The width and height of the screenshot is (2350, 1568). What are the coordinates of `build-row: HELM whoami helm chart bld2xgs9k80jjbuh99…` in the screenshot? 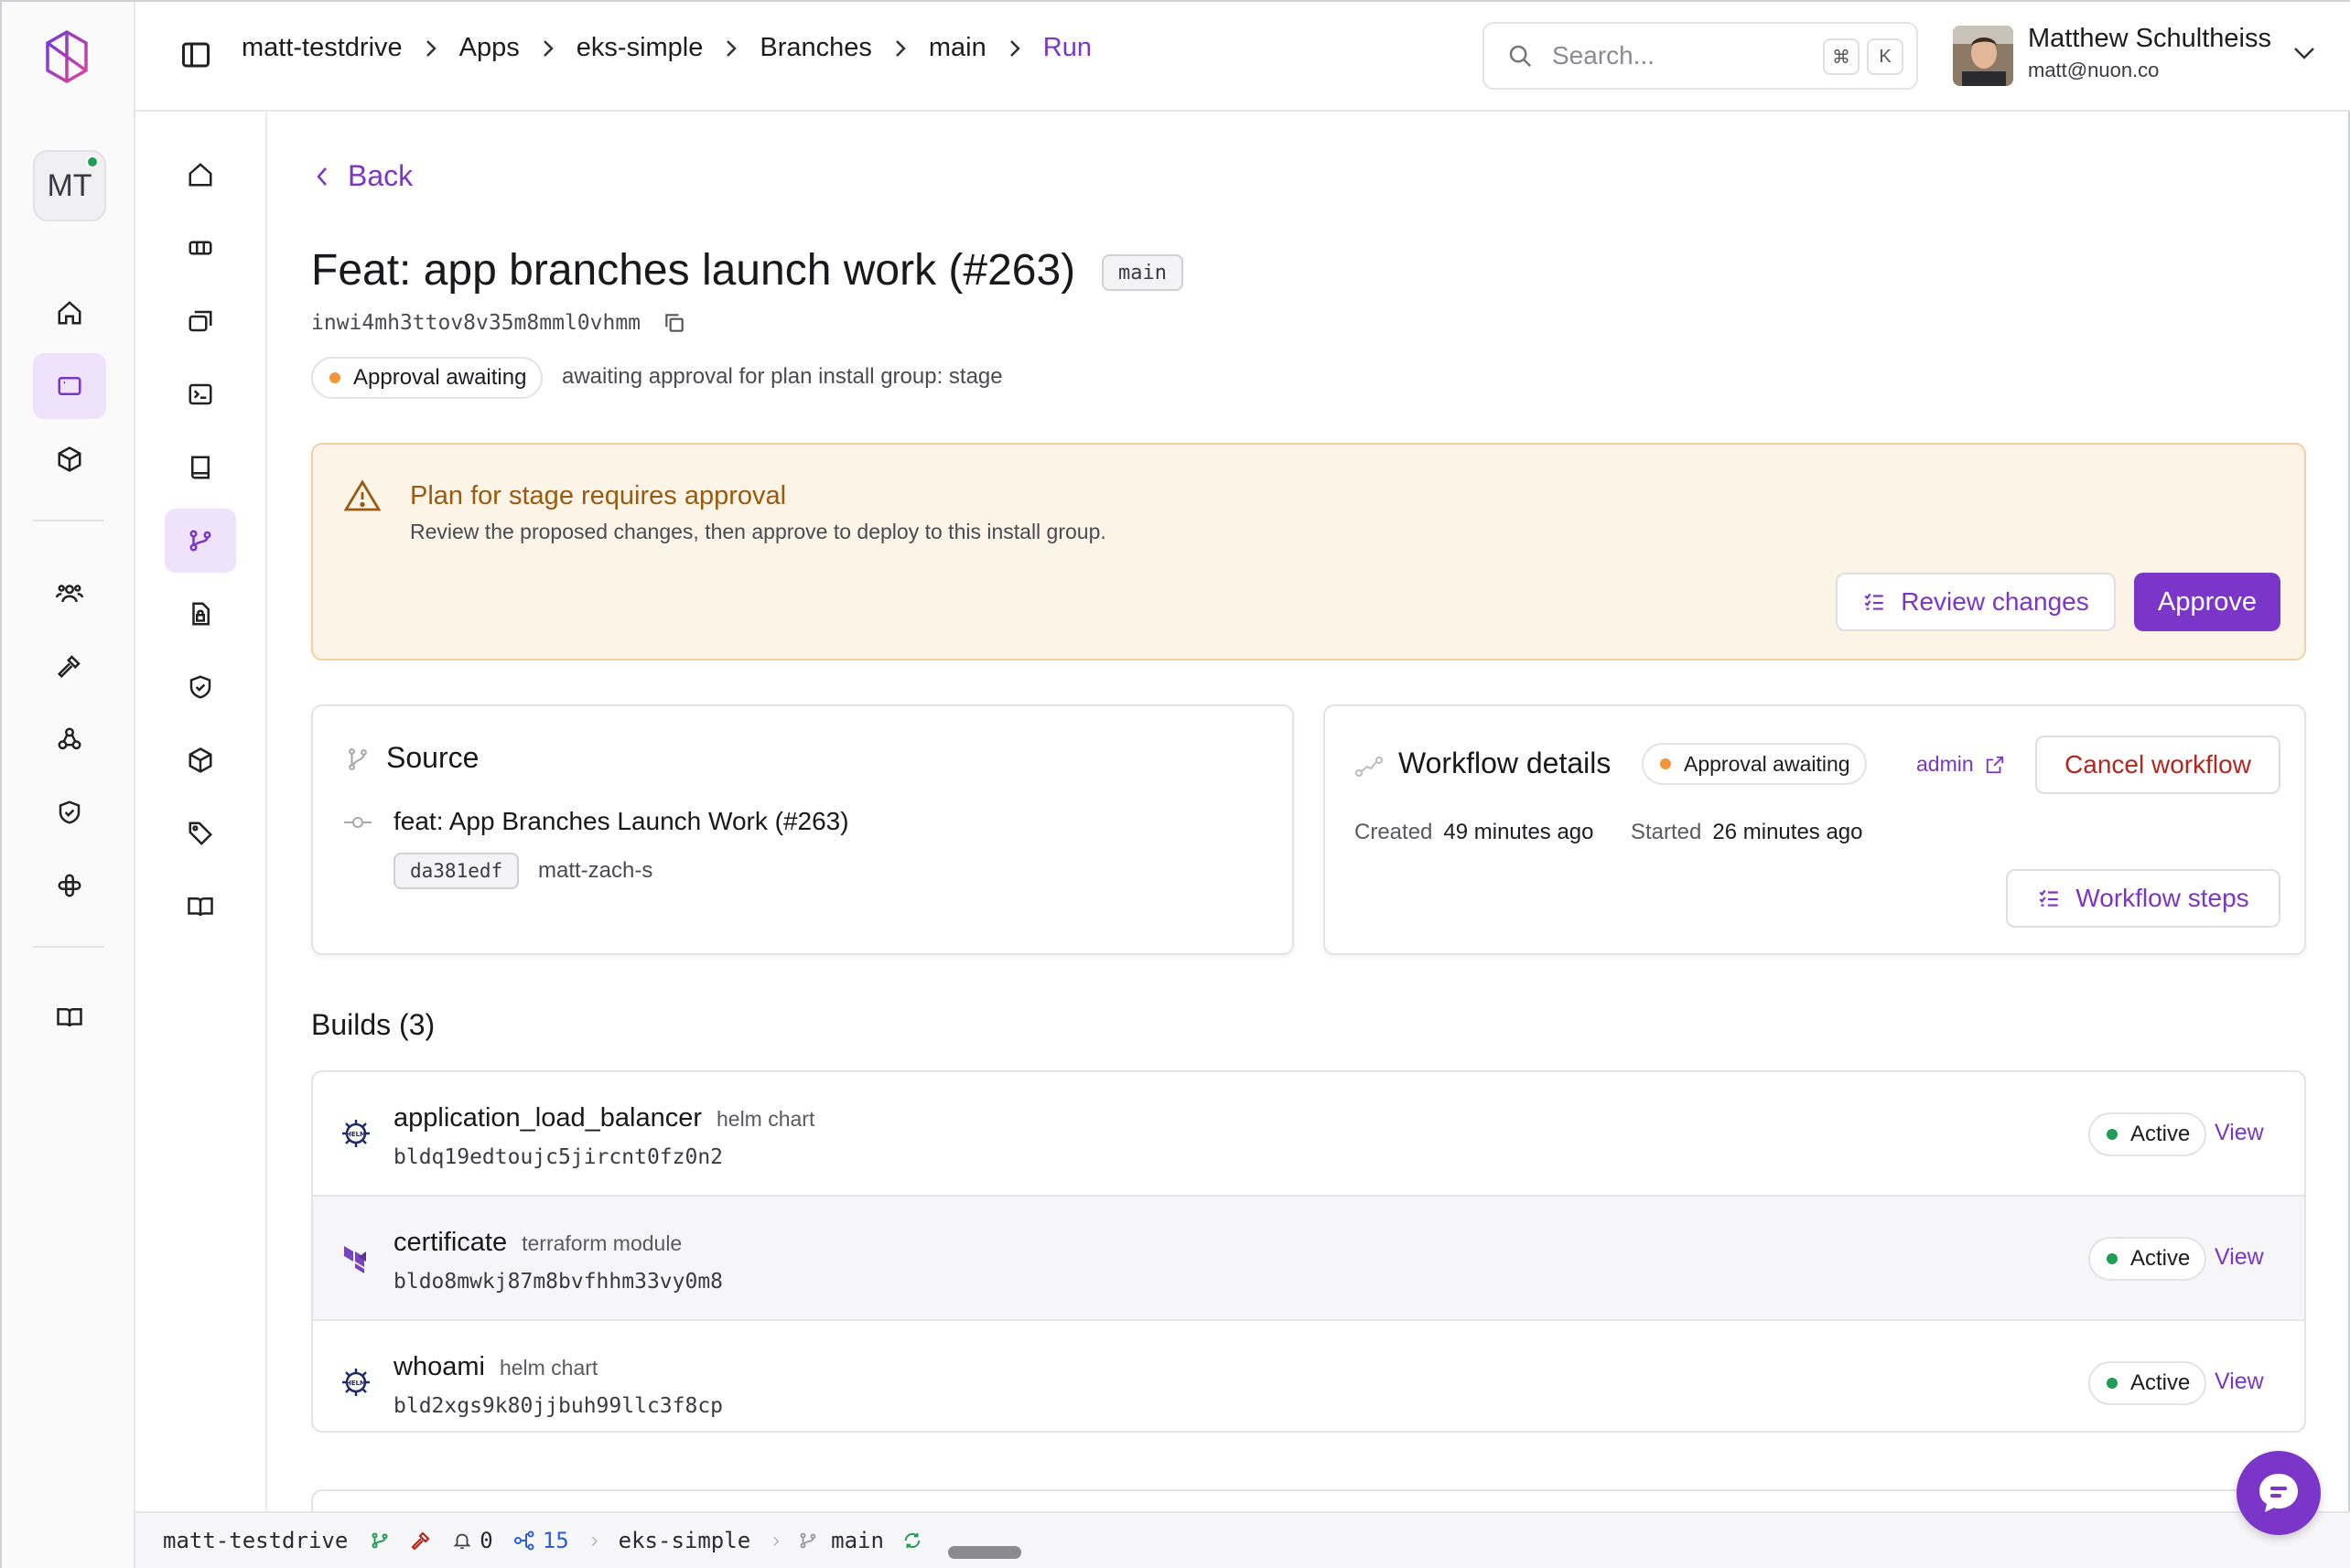 It's located at (1308, 1376).